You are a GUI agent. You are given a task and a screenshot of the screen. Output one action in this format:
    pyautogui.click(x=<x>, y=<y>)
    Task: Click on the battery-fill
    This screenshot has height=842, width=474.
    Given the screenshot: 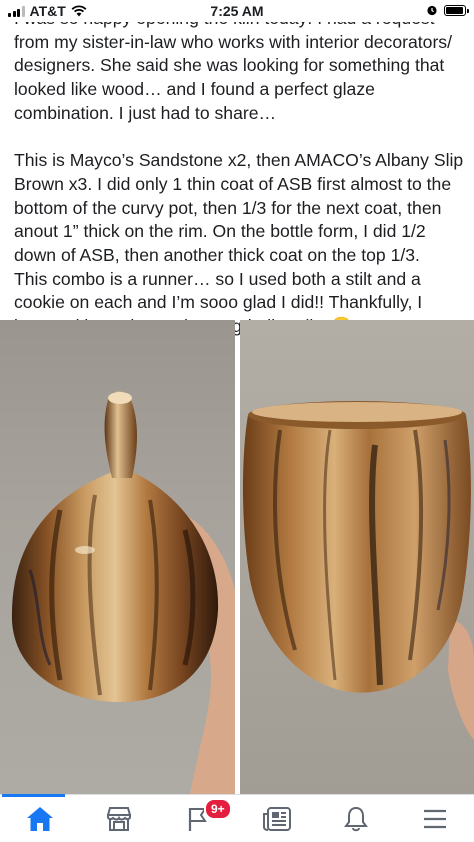 What is the action you would take?
    pyautogui.click(x=455, y=10)
    